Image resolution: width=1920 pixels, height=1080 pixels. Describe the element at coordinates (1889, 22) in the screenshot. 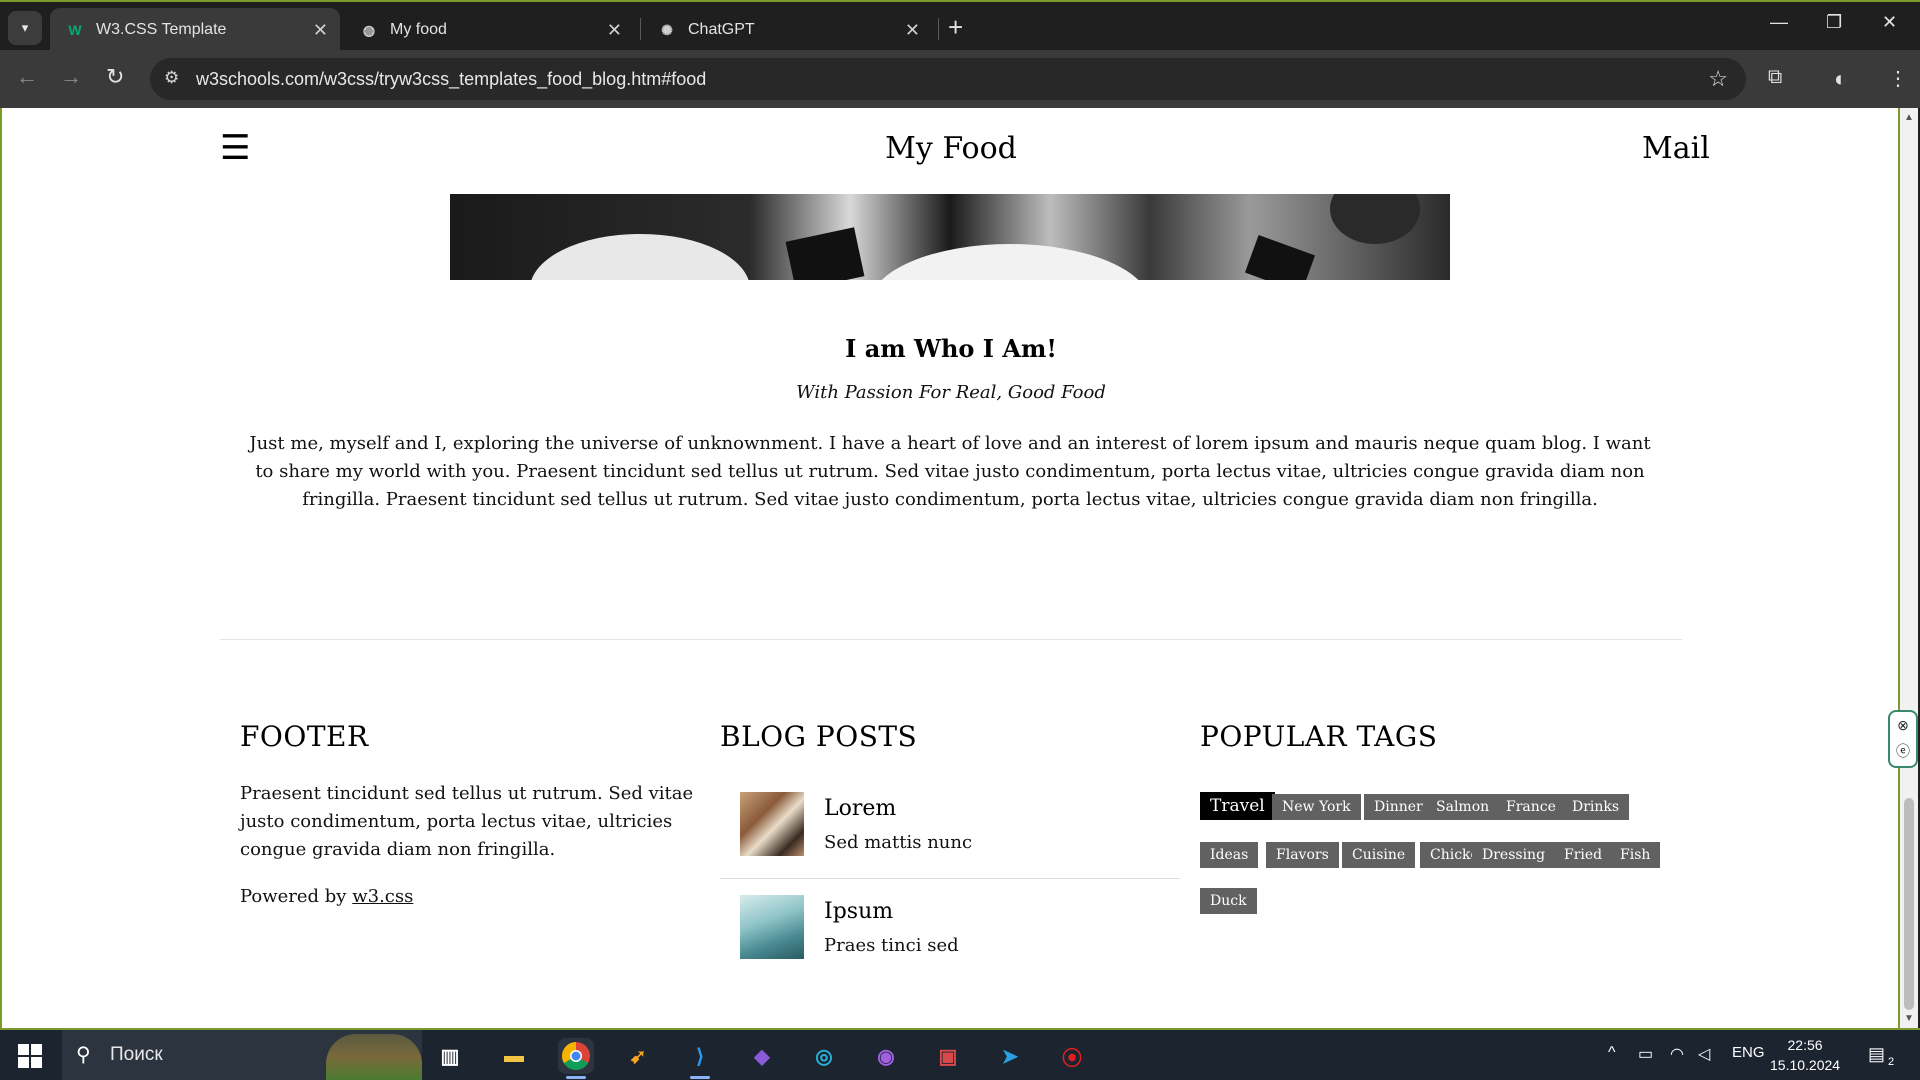

I see `close-window-icon: ✕` at that location.